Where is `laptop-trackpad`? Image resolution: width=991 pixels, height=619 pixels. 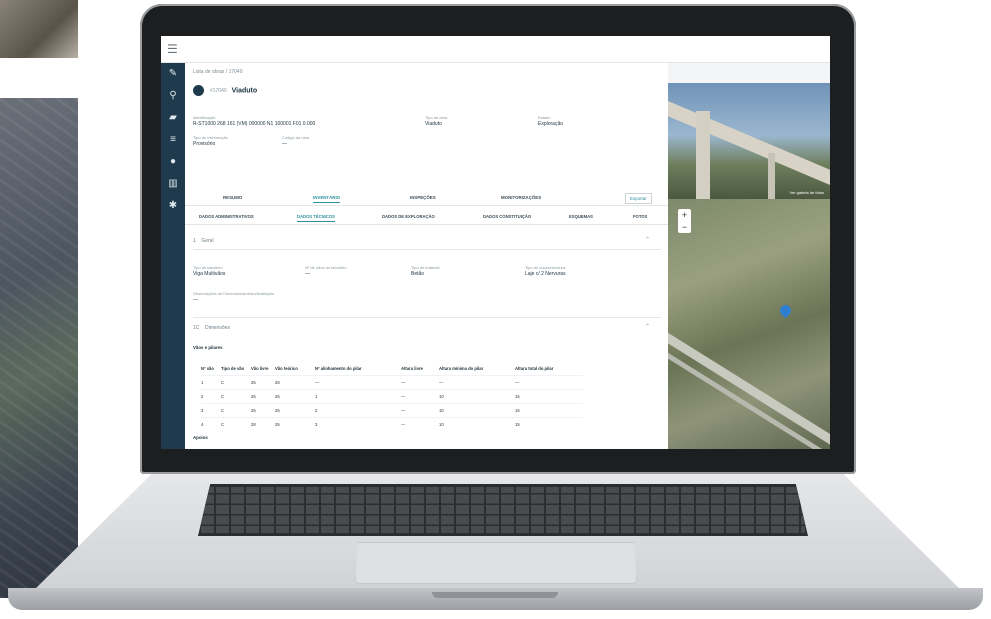 laptop-trackpad is located at coordinates (496, 563).